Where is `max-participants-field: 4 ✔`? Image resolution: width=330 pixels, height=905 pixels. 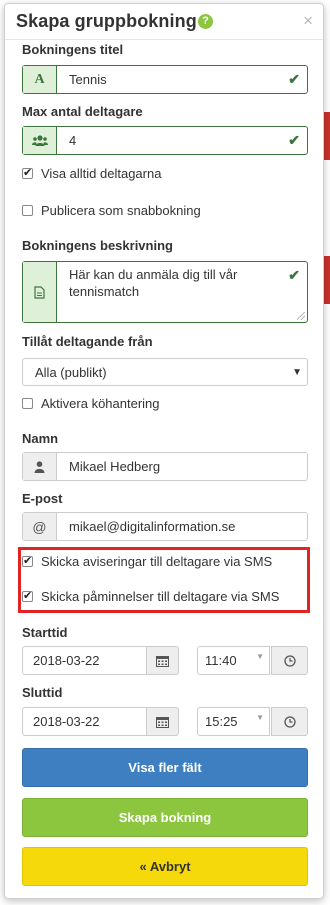 max-participants-field: 4 ✔ is located at coordinates (165, 140).